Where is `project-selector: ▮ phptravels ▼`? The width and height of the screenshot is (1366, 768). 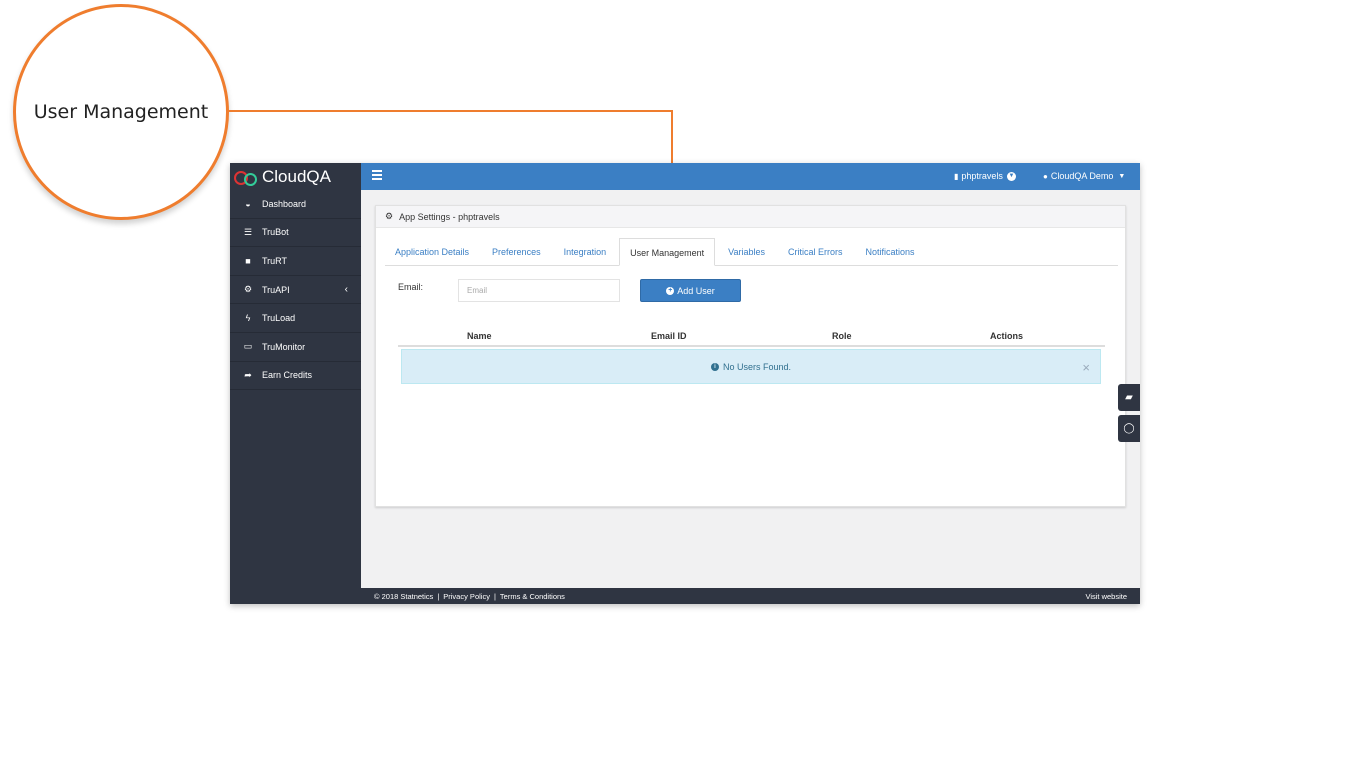
project-selector: ▮ phptravels ▼ is located at coordinates (985, 176).